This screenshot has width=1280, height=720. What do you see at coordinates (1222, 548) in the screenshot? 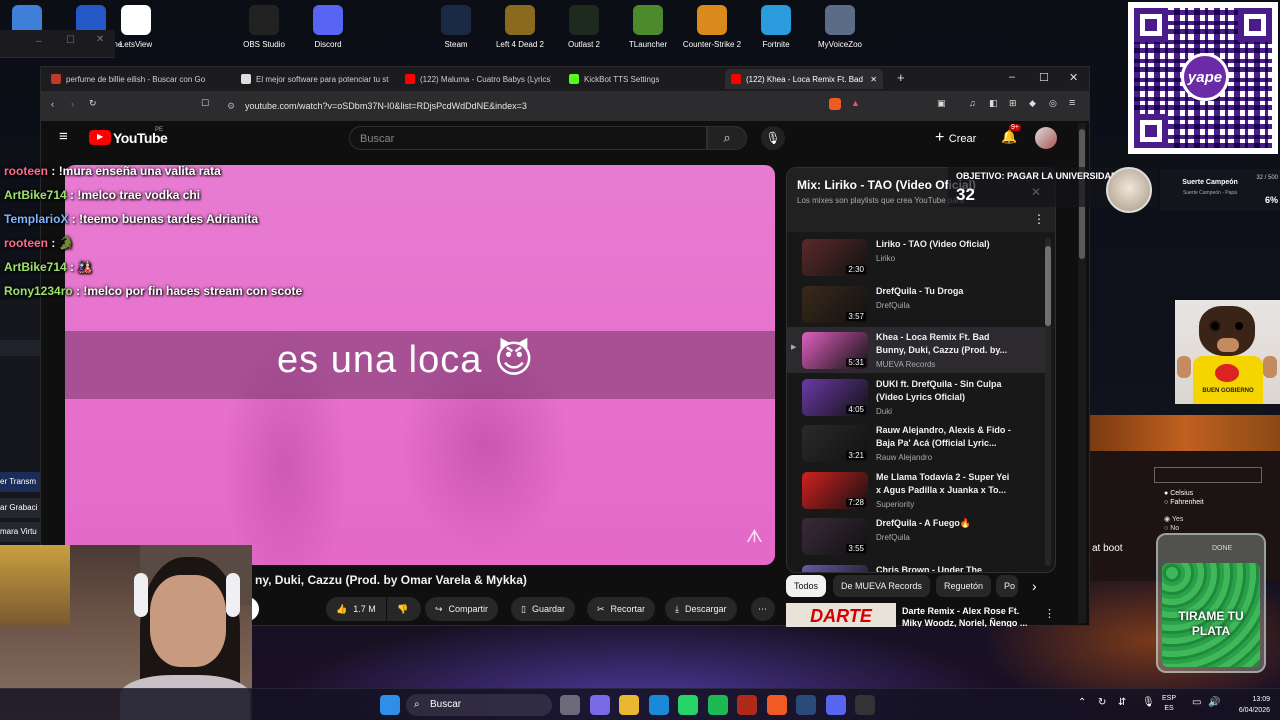
I see `jar-button: DONE` at bounding box center [1222, 548].